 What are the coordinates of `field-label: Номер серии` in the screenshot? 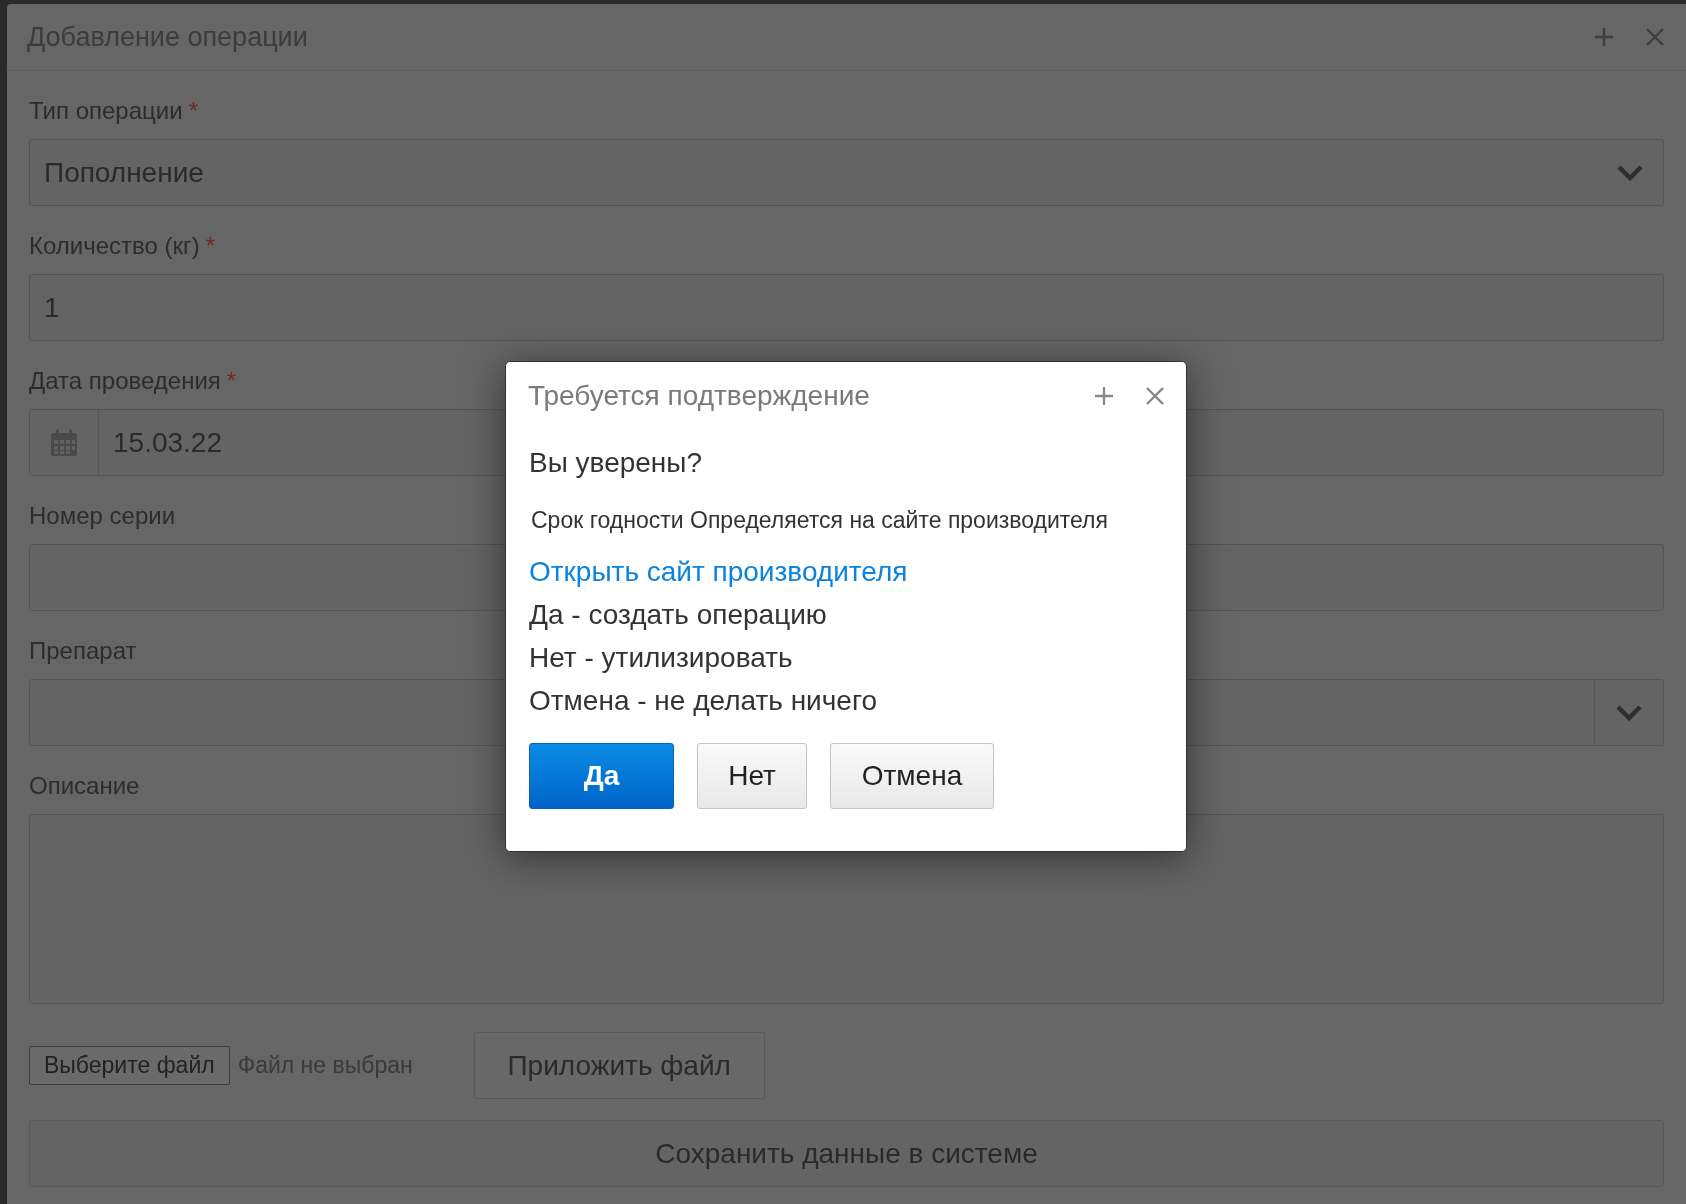 It's located at (102, 516).